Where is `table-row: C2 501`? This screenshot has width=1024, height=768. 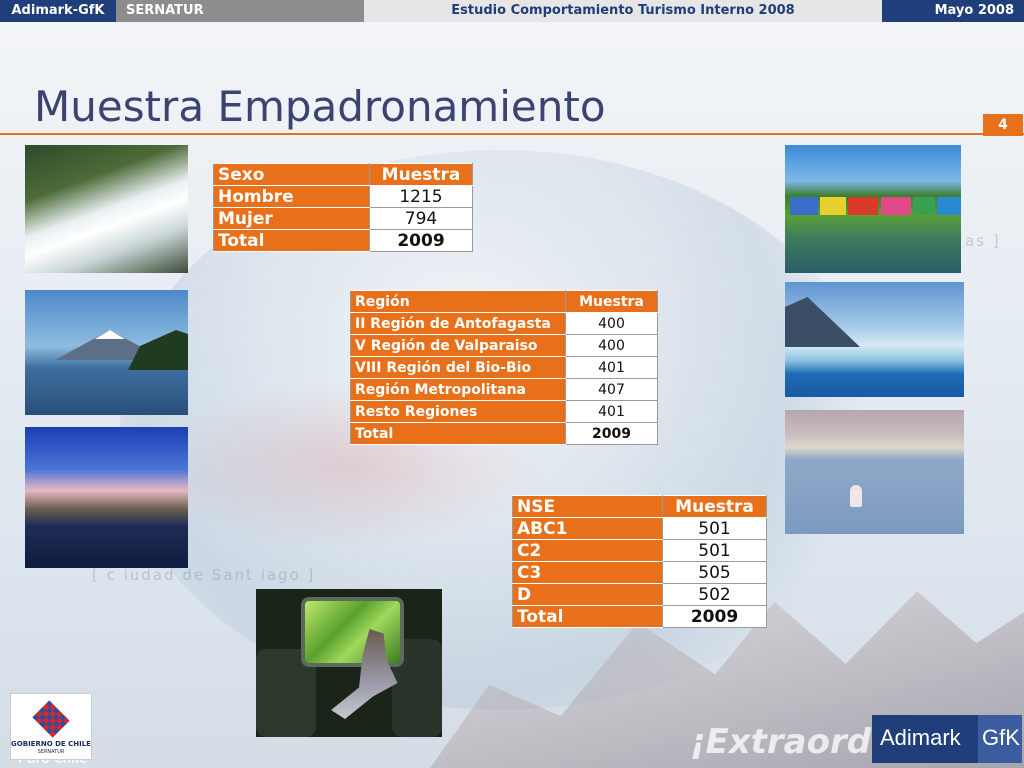
table-row: C2 501 is located at coordinates (639, 550).